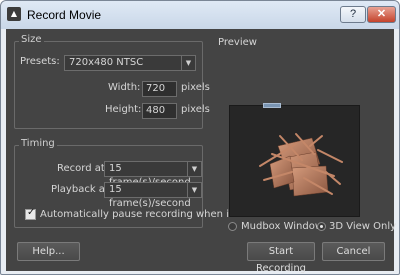 Image resolution: width=400 pixels, height=275 pixels. Describe the element at coordinates (64, 15) in the screenshot. I see `window-title: Record Movie` at that location.